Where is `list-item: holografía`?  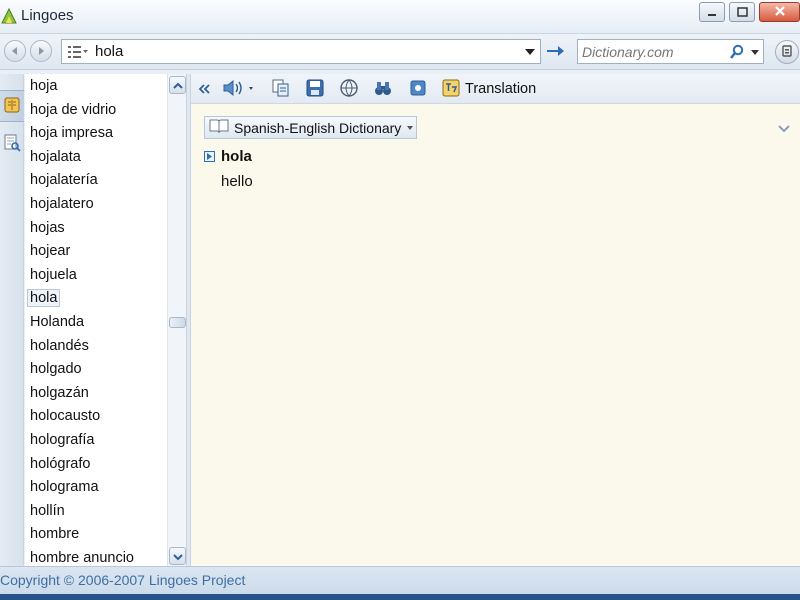 list-item: holografía is located at coordinates (96, 440).